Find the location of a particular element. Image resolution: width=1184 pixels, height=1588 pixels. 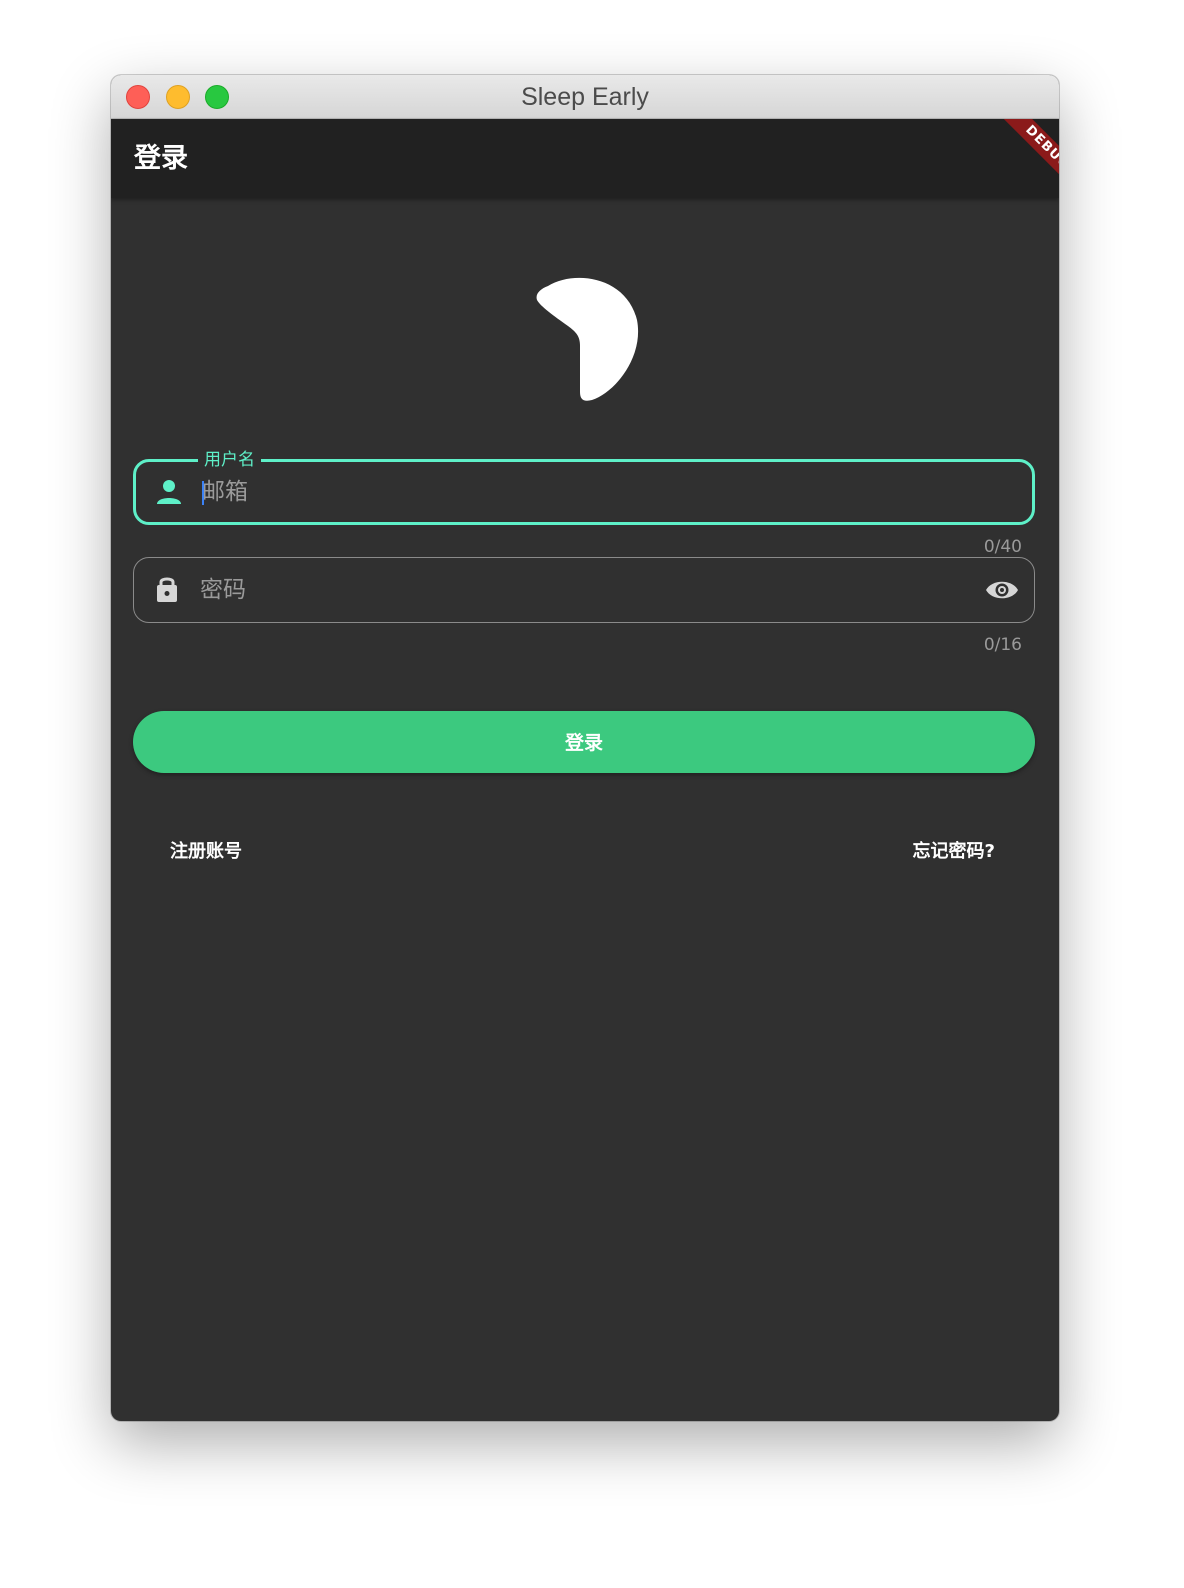

moon-logo-icon is located at coordinates (587, 339).